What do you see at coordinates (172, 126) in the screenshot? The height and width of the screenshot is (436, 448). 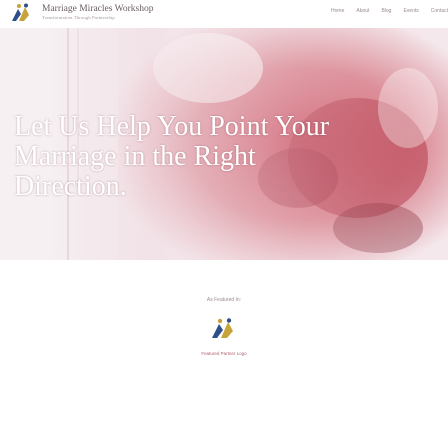 I see `hero-line-1: Let Us Help You Point Your` at bounding box center [172, 126].